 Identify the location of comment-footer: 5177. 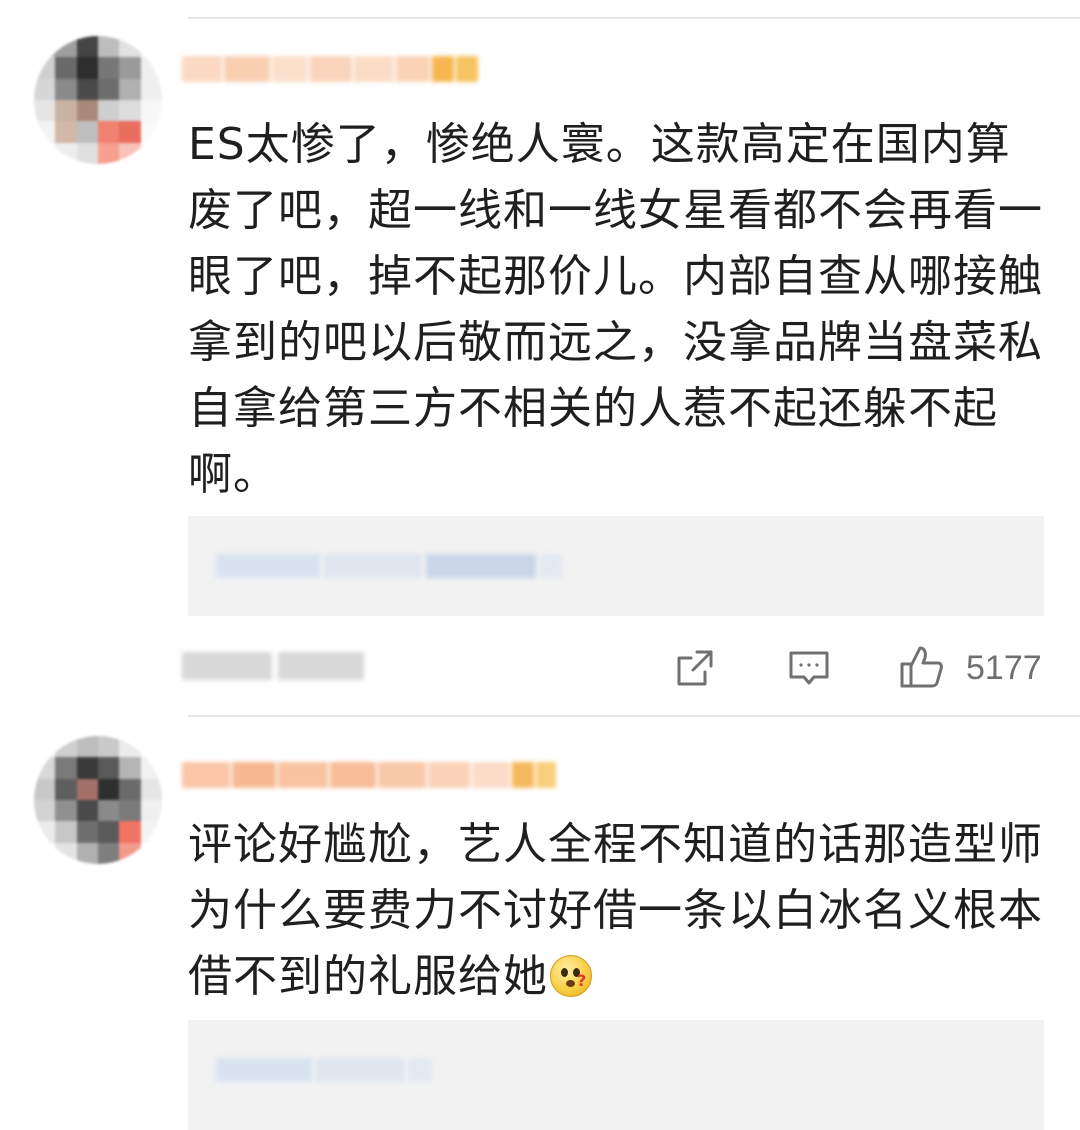
(540, 668).